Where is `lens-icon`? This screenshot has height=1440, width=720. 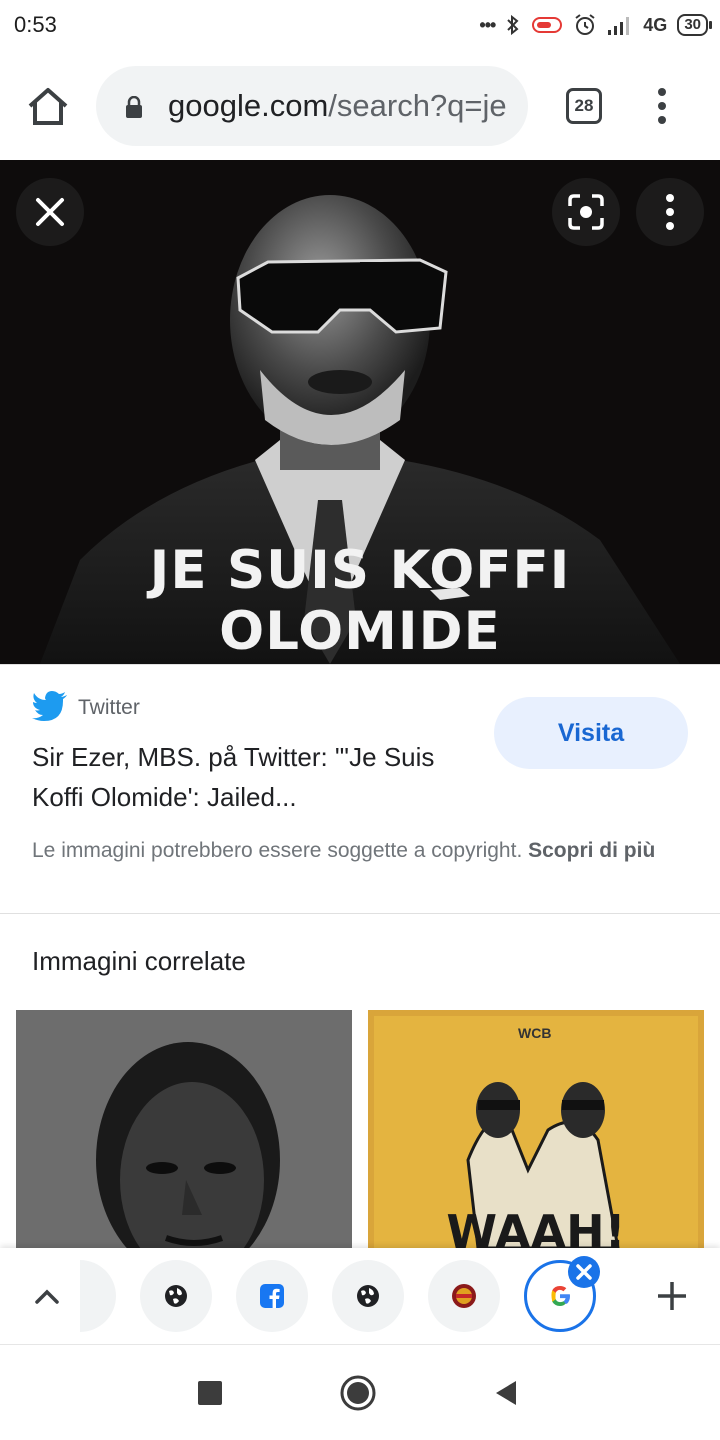 lens-icon is located at coordinates (586, 212).